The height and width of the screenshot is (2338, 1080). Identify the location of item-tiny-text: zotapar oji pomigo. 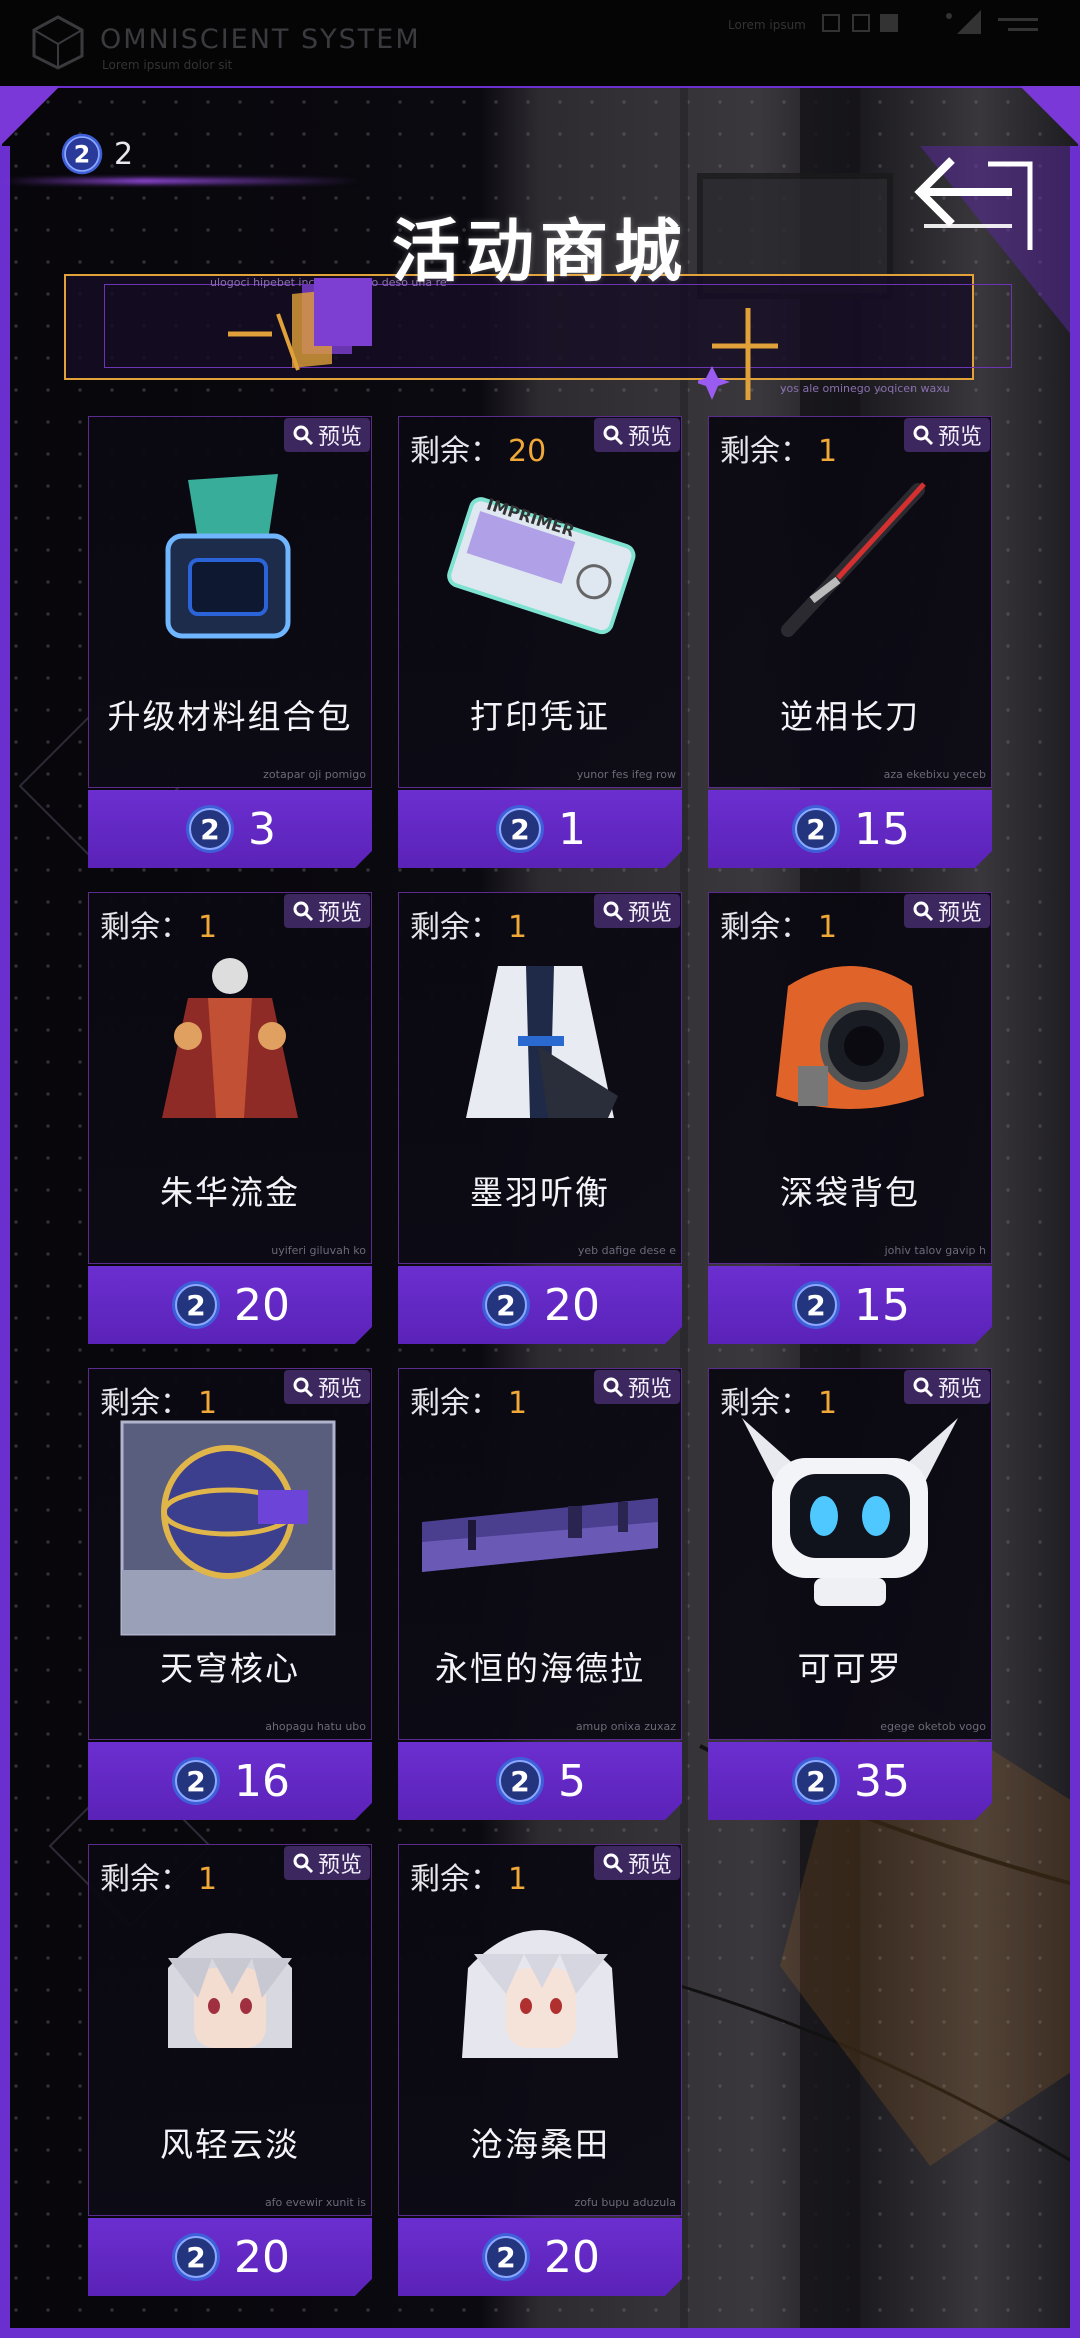
(314, 774).